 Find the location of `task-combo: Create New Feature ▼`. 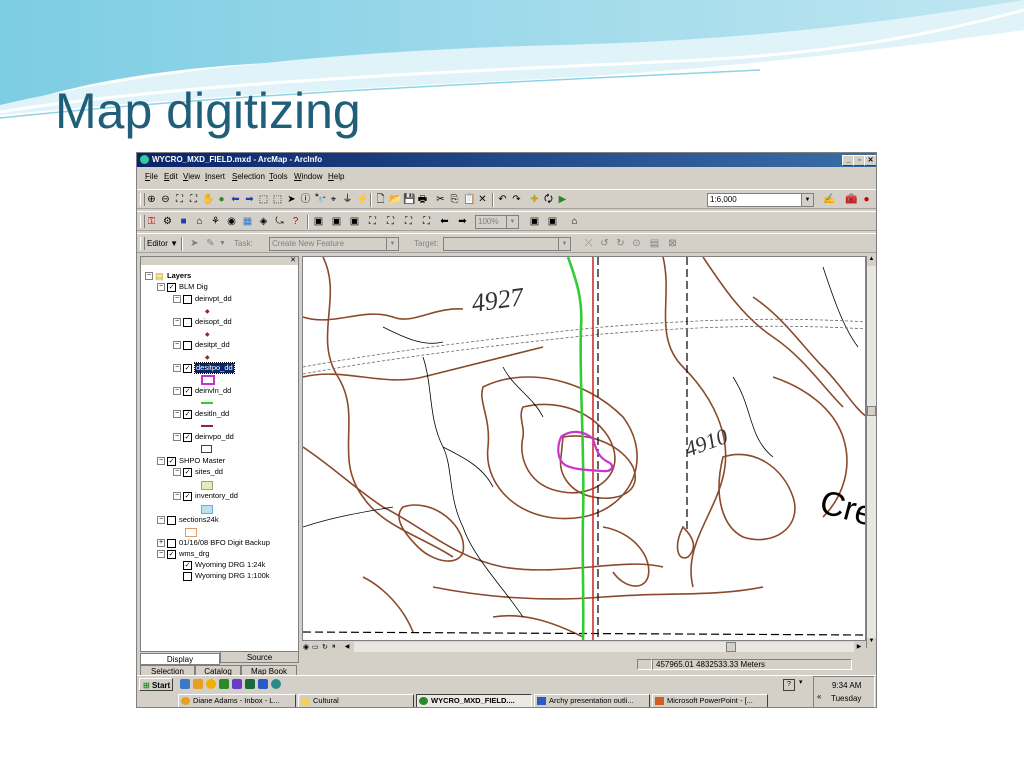

task-combo: Create New Feature ▼ is located at coordinates (334, 244).